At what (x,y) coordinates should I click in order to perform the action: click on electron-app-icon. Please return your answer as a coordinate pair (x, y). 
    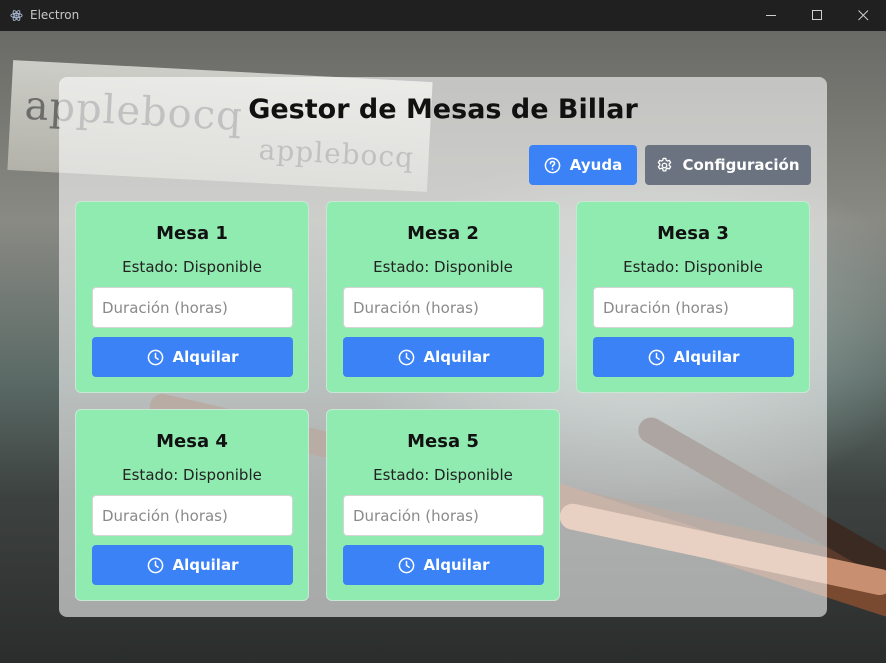
    Looking at the image, I should click on (16, 15).